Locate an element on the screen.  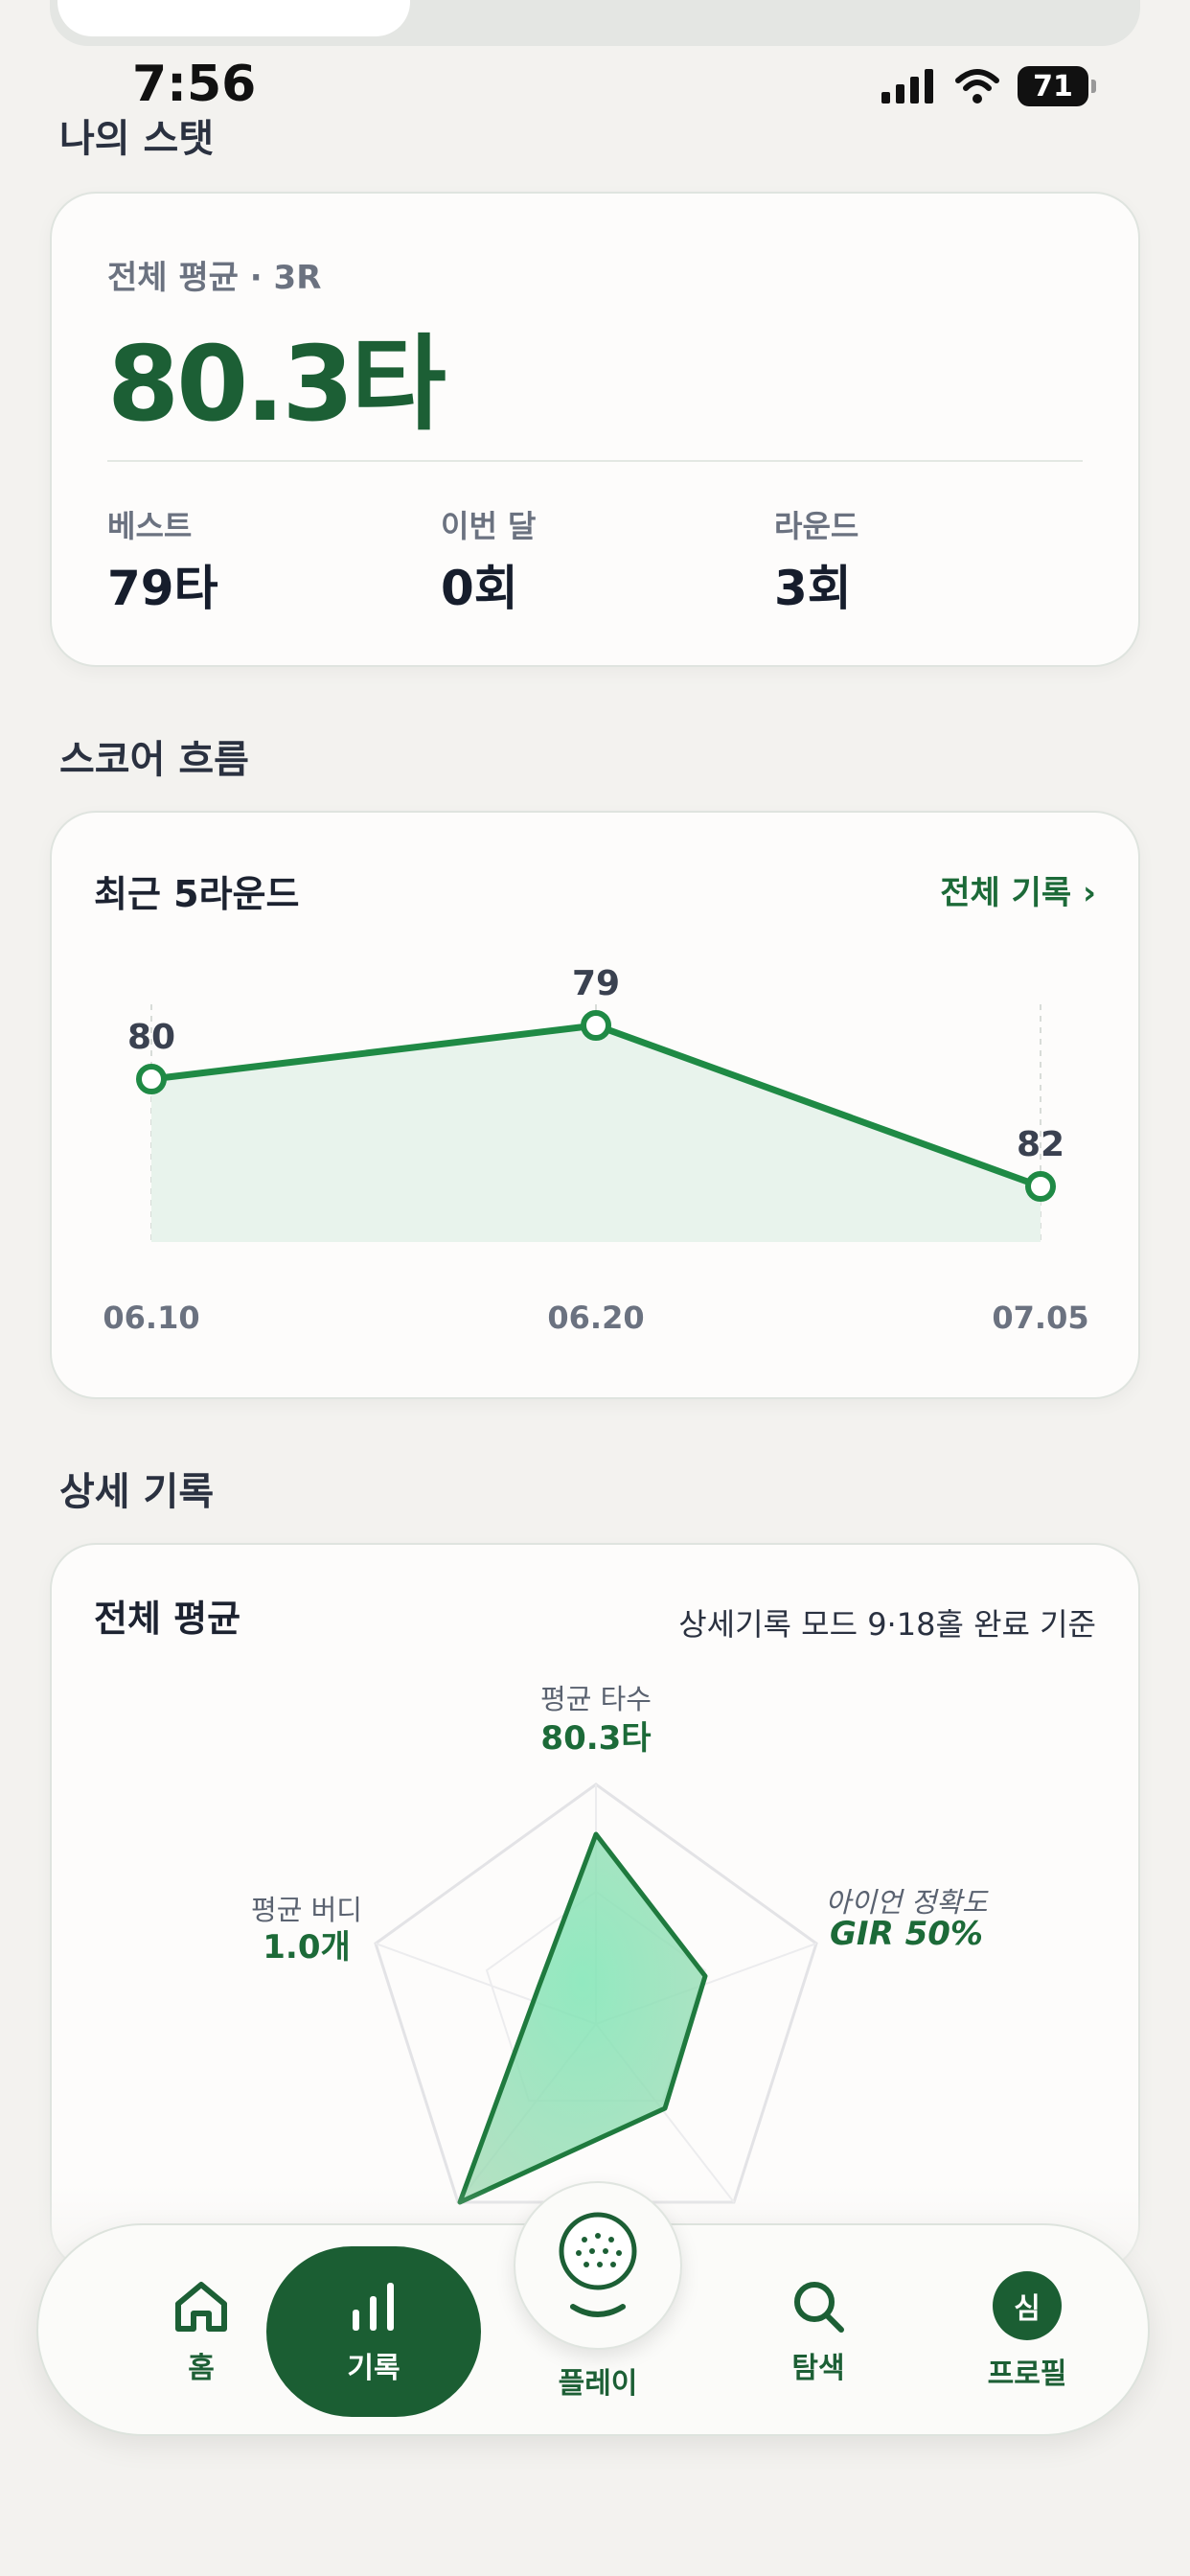
home-icon is located at coordinates (201, 2307).